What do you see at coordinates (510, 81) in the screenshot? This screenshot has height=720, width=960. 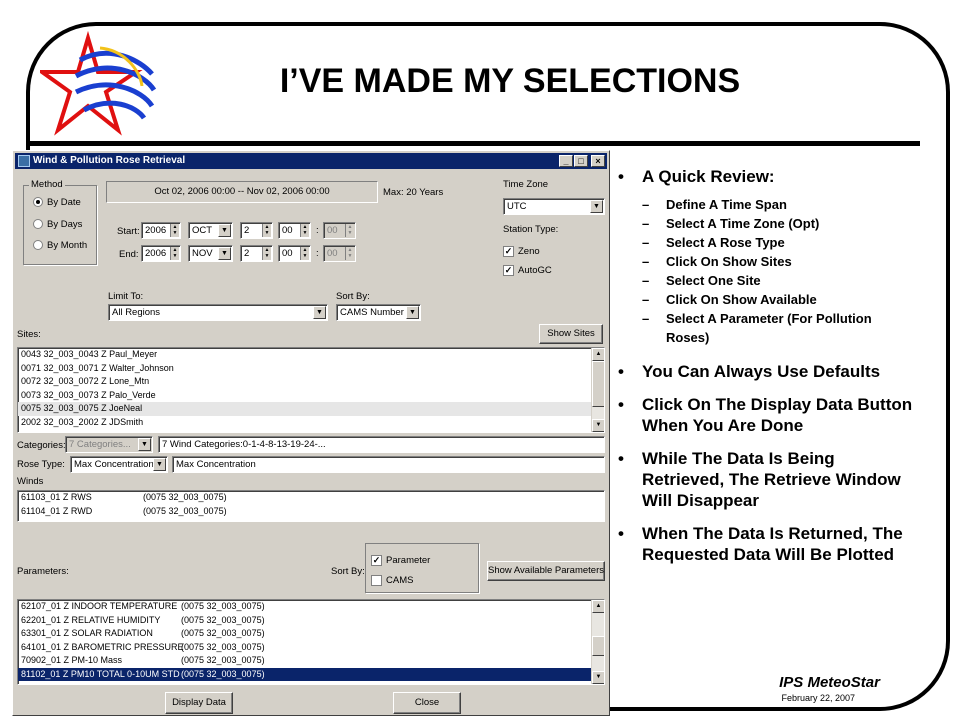 I see `slide-title: I’VE MADE MY SELECTIONS` at bounding box center [510, 81].